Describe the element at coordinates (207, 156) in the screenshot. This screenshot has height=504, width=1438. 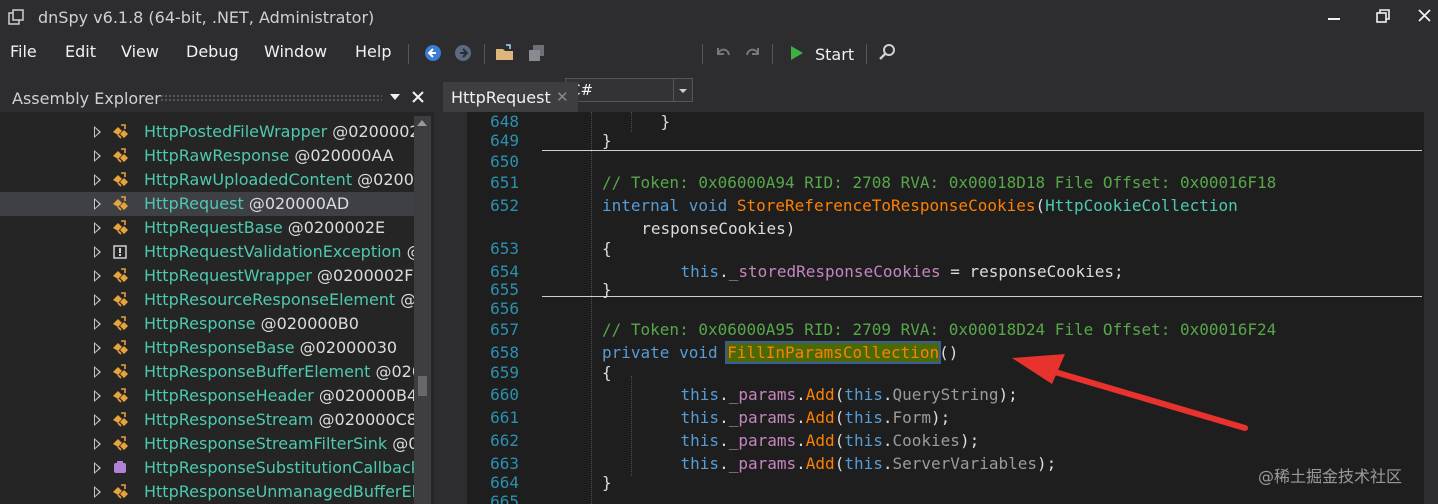
I see `tree-item: HttpRawResponse @020000AA` at that location.